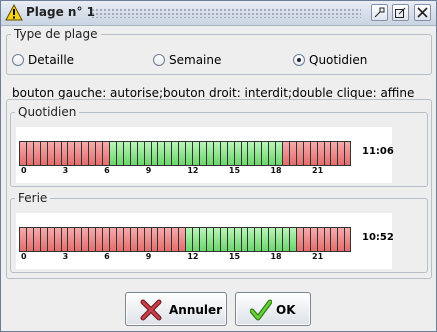 This screenshot has height=332, width=437. What do you see at coordinates (422, 12) in the screenshot?
I see `close-button` at bounding box center [422, 12].